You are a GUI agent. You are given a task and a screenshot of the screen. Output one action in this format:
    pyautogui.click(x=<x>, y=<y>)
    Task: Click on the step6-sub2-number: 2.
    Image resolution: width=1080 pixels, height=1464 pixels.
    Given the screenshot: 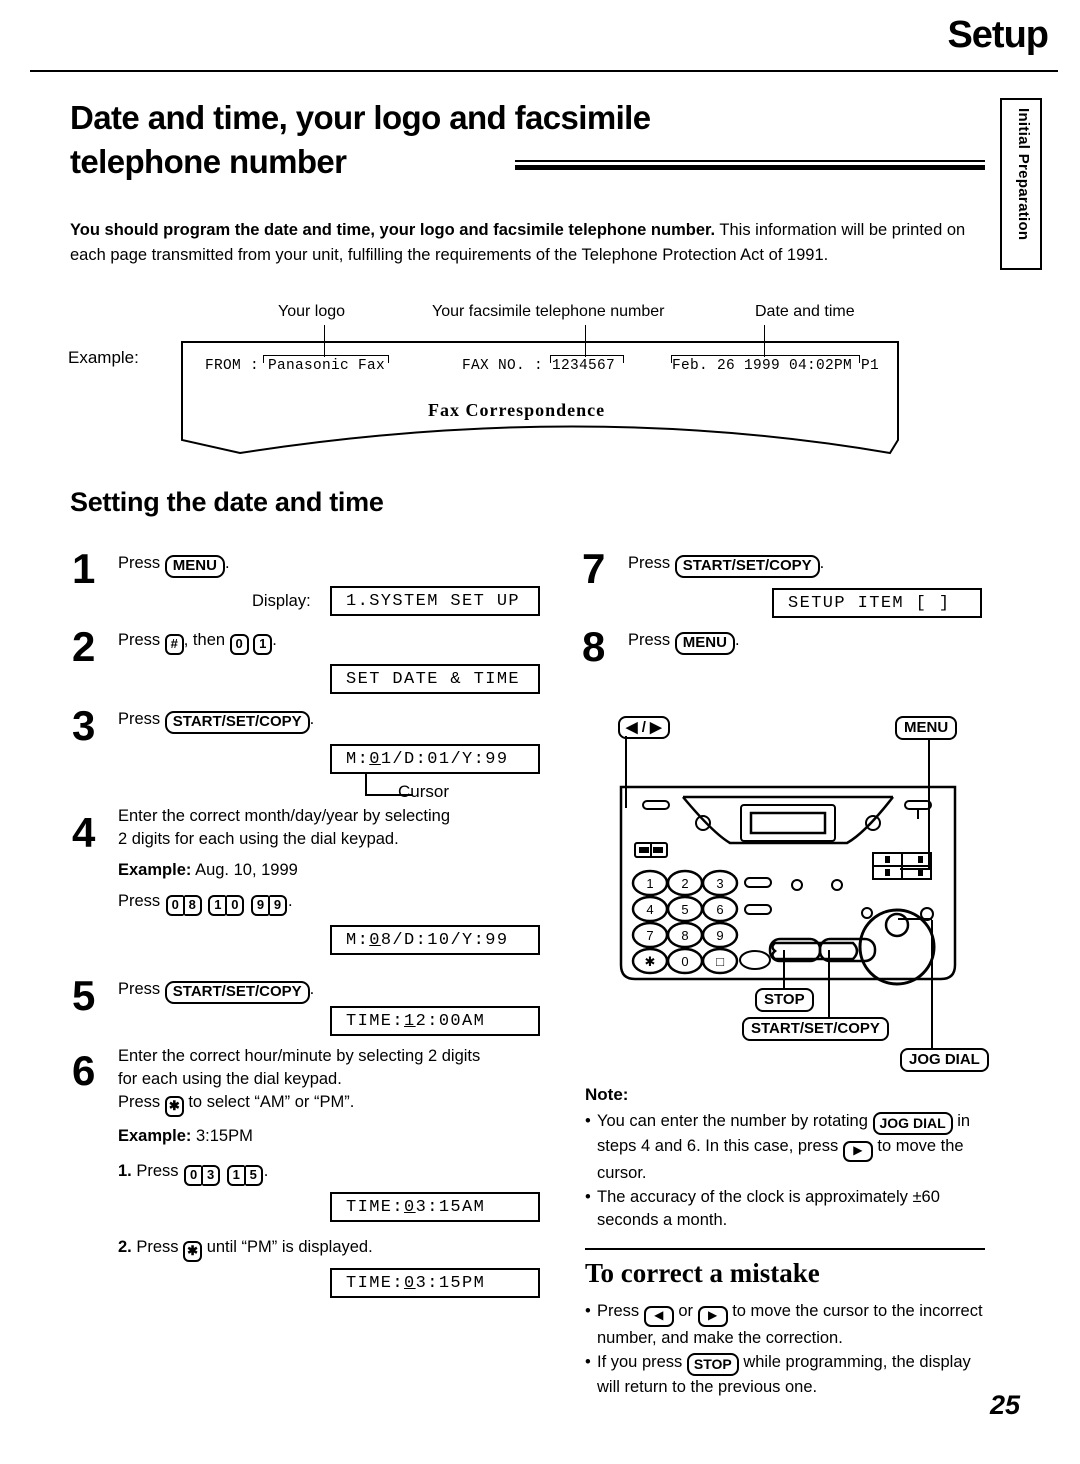 What is the action you would take?
    pyautogui.click(x=125, y=1247)
    